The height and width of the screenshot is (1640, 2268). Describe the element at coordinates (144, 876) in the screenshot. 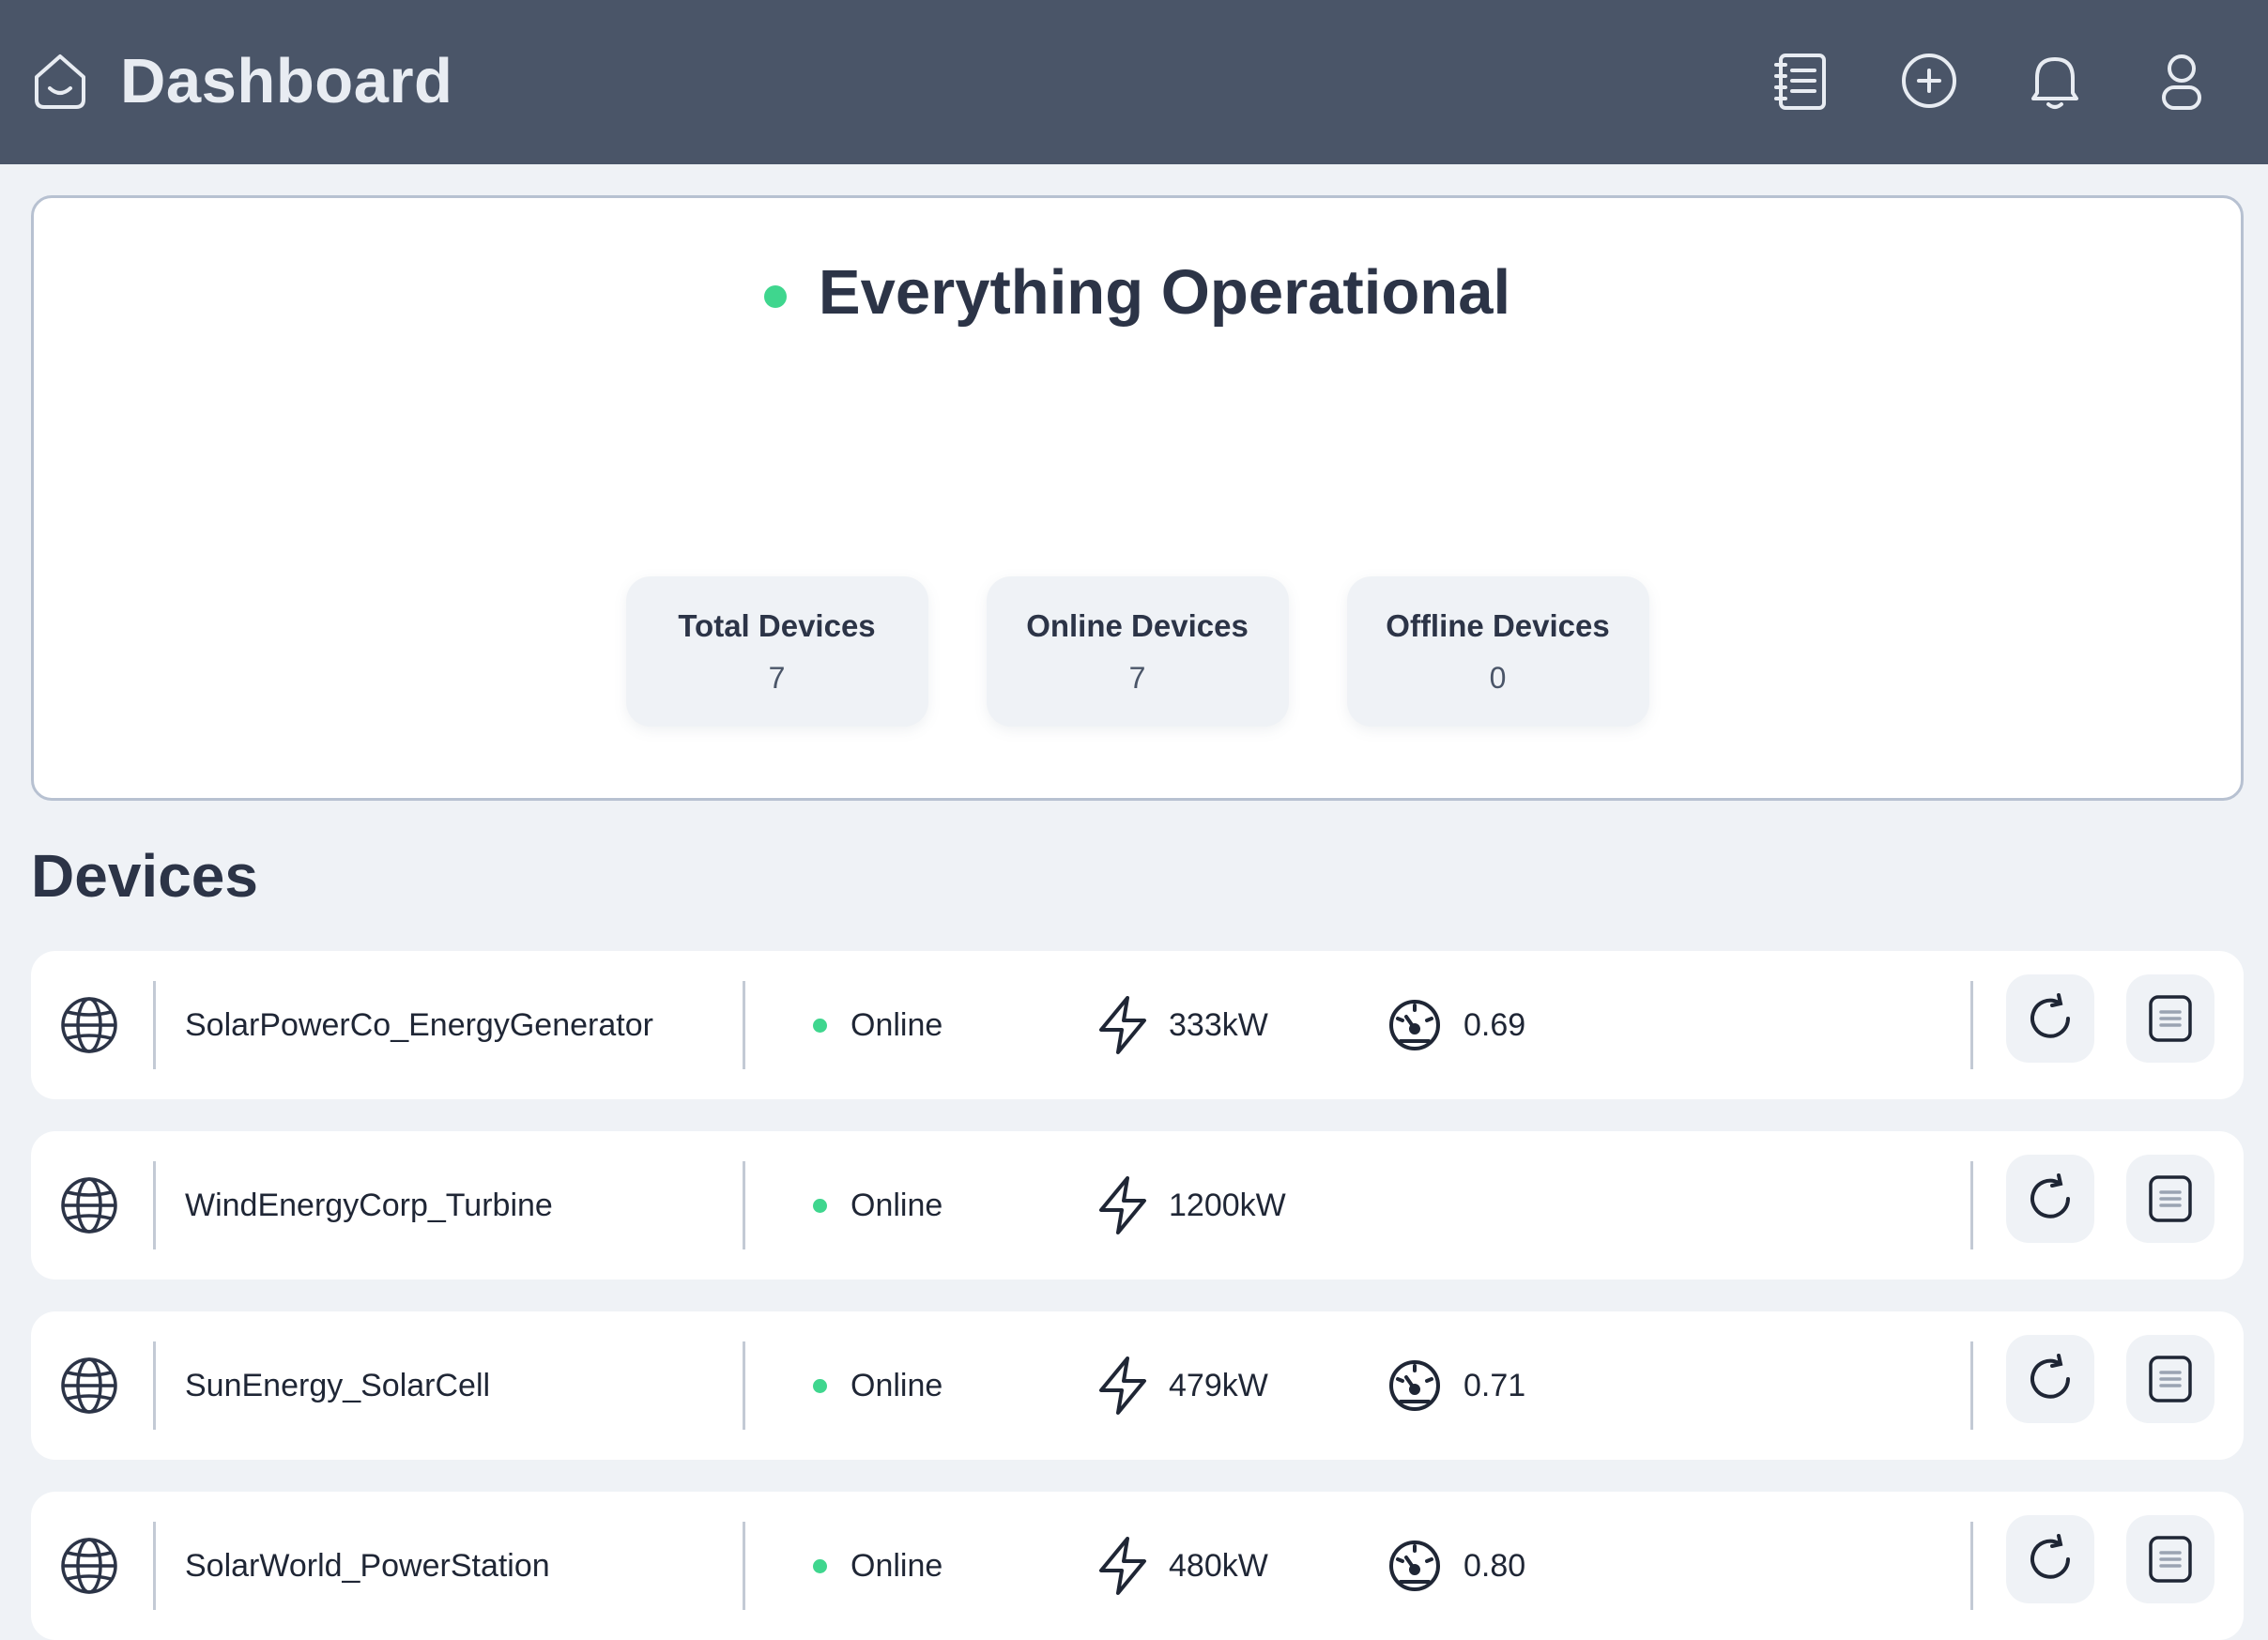

I see `devices-heading: Devices` at that location.